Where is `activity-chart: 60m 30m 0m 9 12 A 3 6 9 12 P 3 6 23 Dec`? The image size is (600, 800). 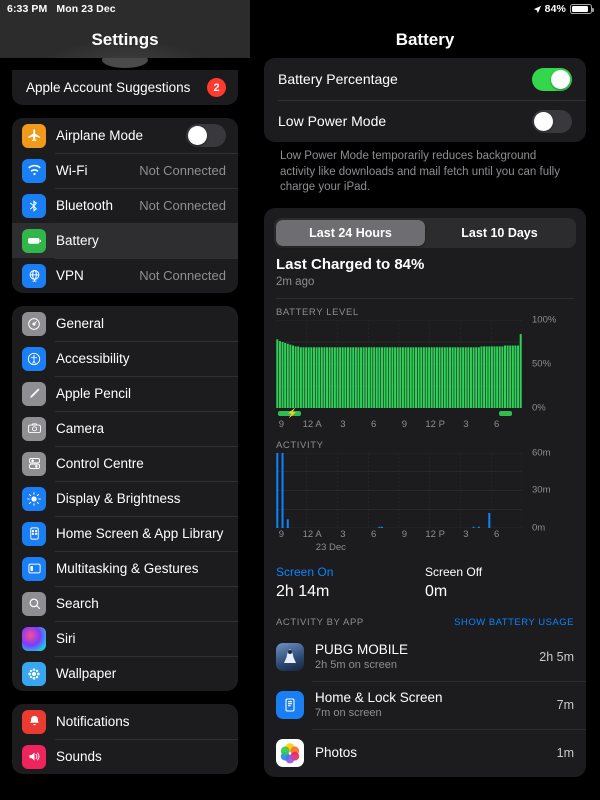
activity-chart: 60m 30m 0m 9 12 A 3 6 9 12 P 3 6 23 Dec is located at coordinates (425, 501).